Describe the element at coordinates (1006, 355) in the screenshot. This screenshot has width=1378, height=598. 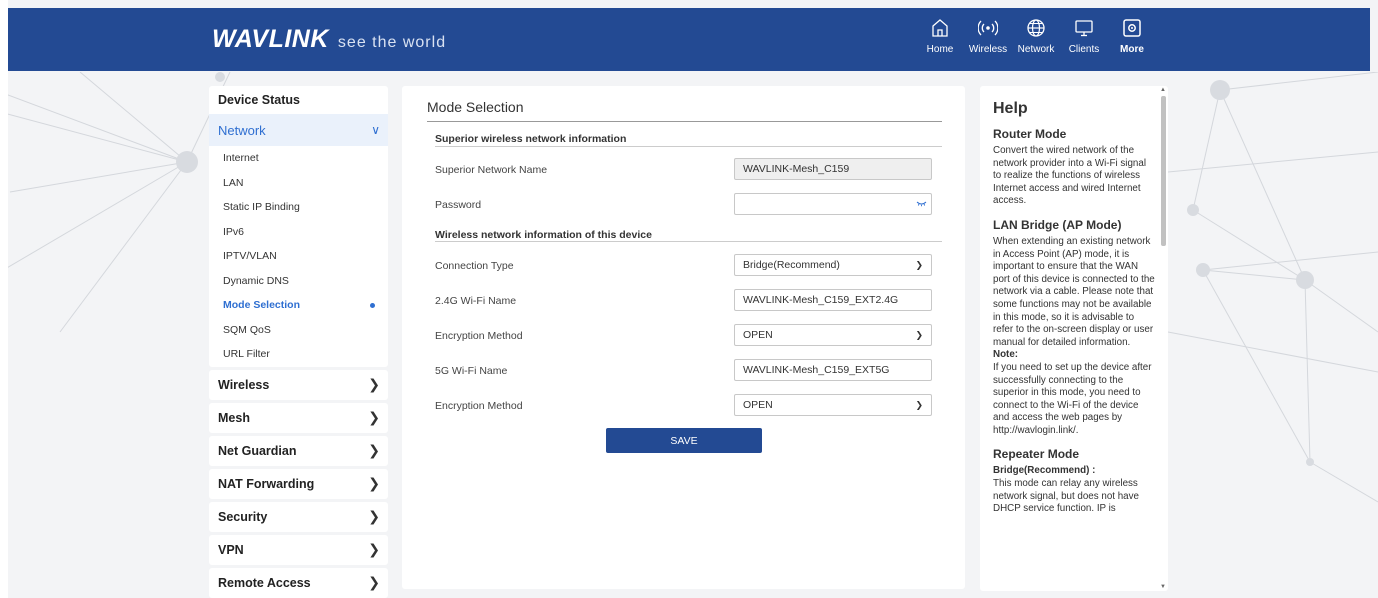
I see `help-note-label: Note:` at that location.